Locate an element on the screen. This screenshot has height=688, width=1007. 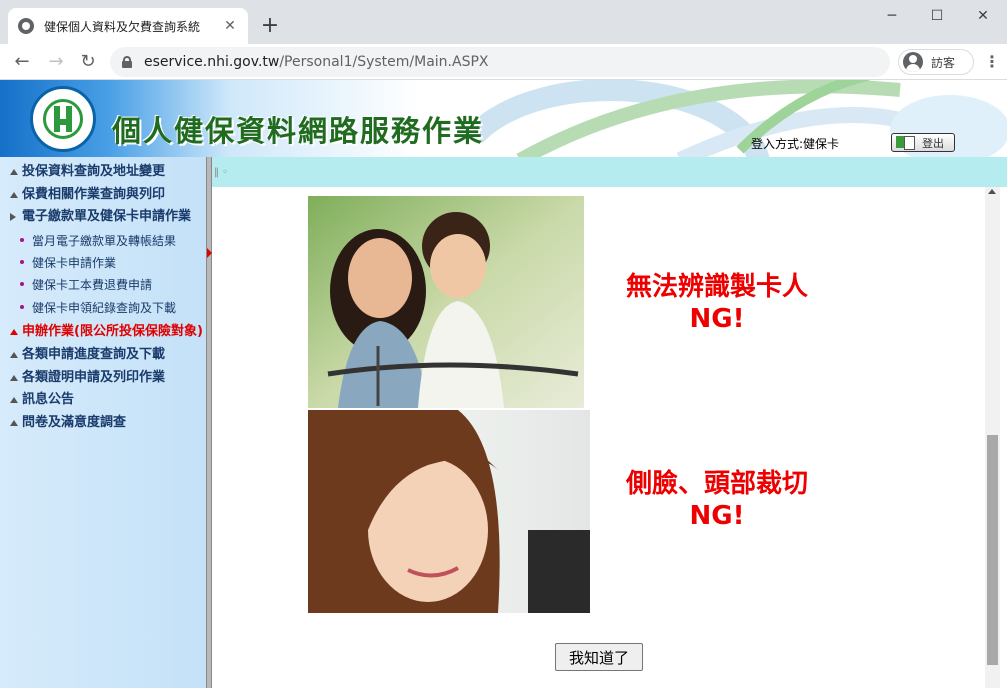
sidebar-item-label: 各類申請進度查詢及下載 is located at coordinates (94, 354).